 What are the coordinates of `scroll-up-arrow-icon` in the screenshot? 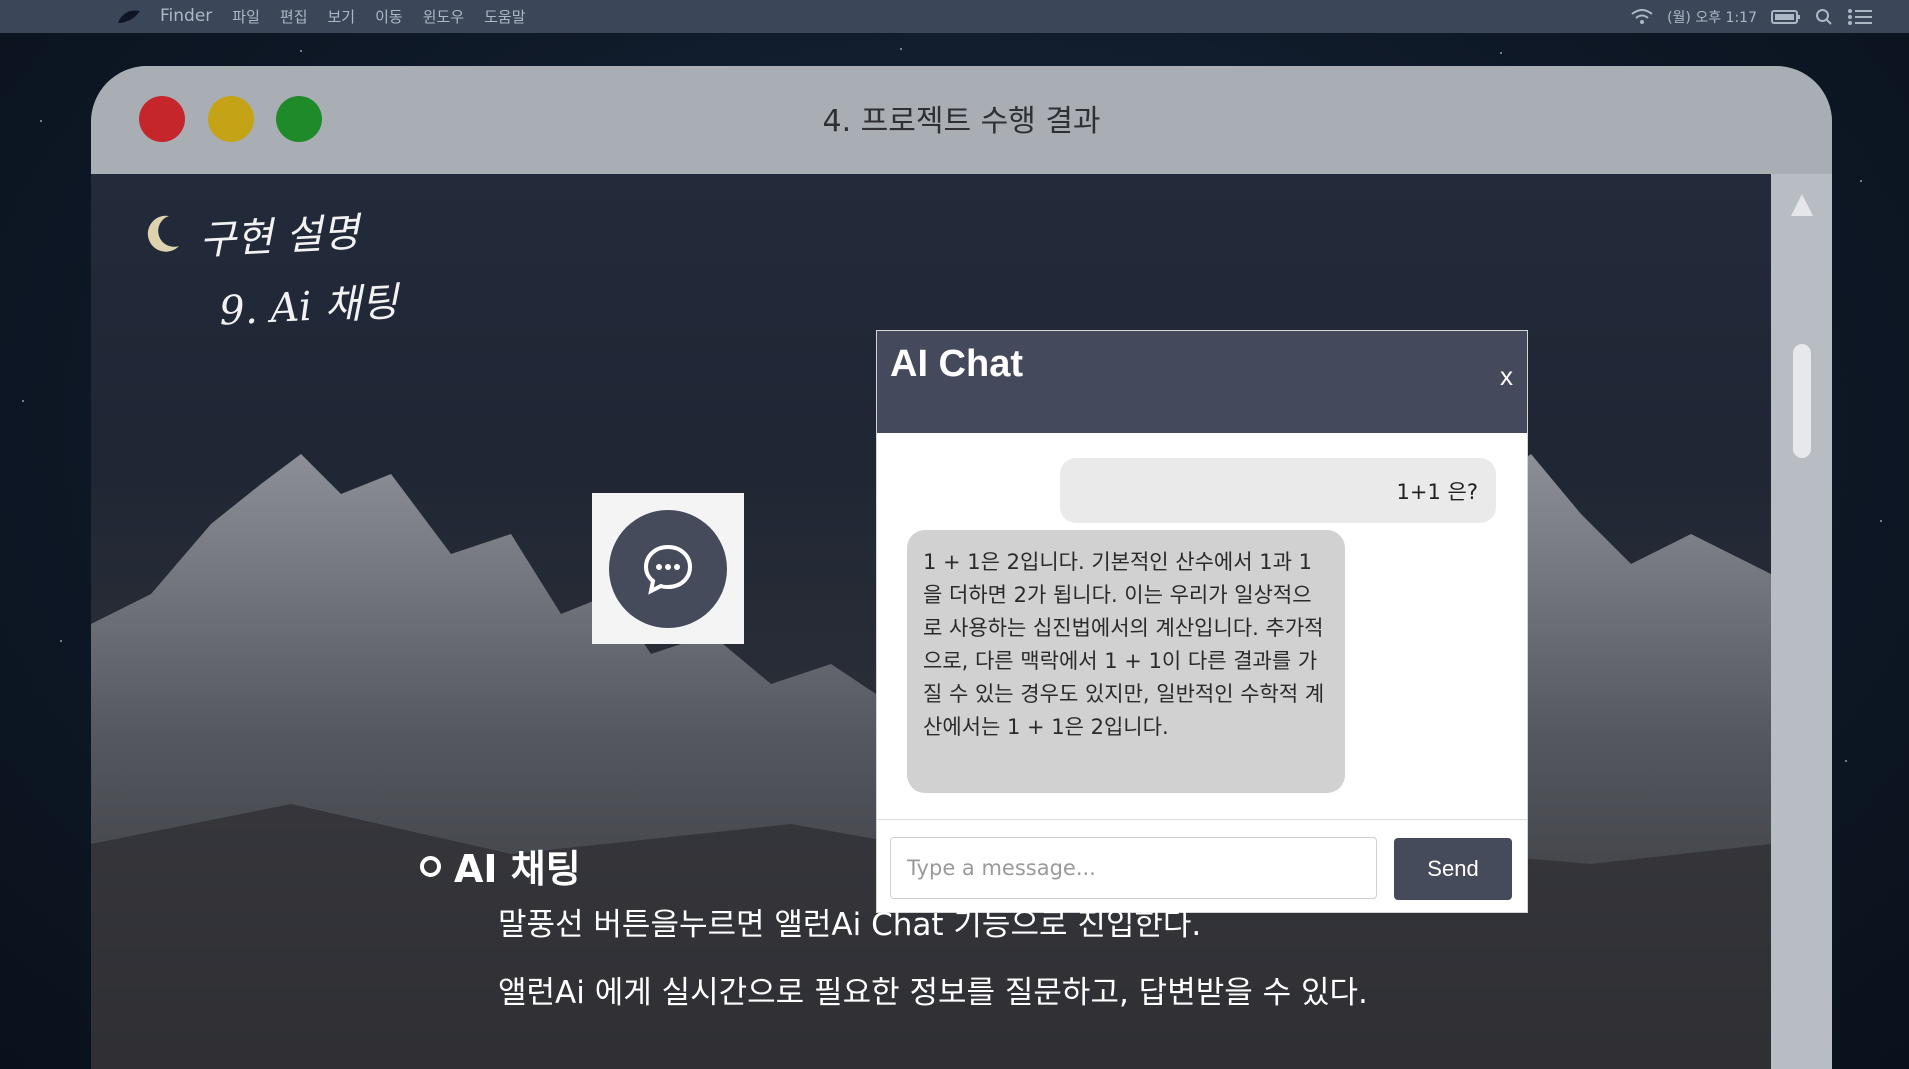 It's located at (1802, 205).